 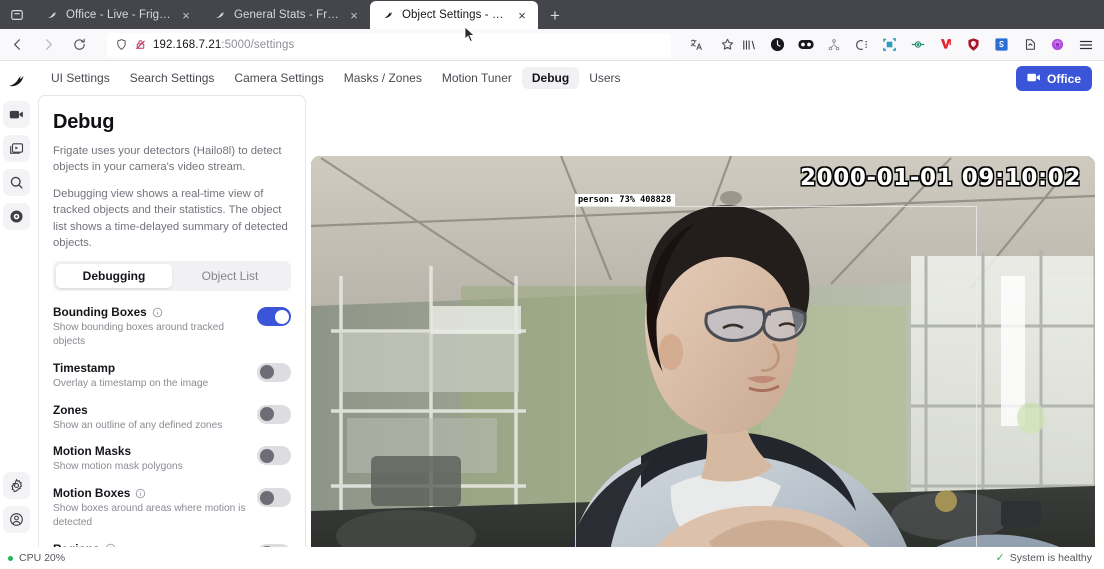 What do you see at coordinates (727, 45) in the screenshot?
I see `bookmark-star-icon` at bounding box center [727, 45].